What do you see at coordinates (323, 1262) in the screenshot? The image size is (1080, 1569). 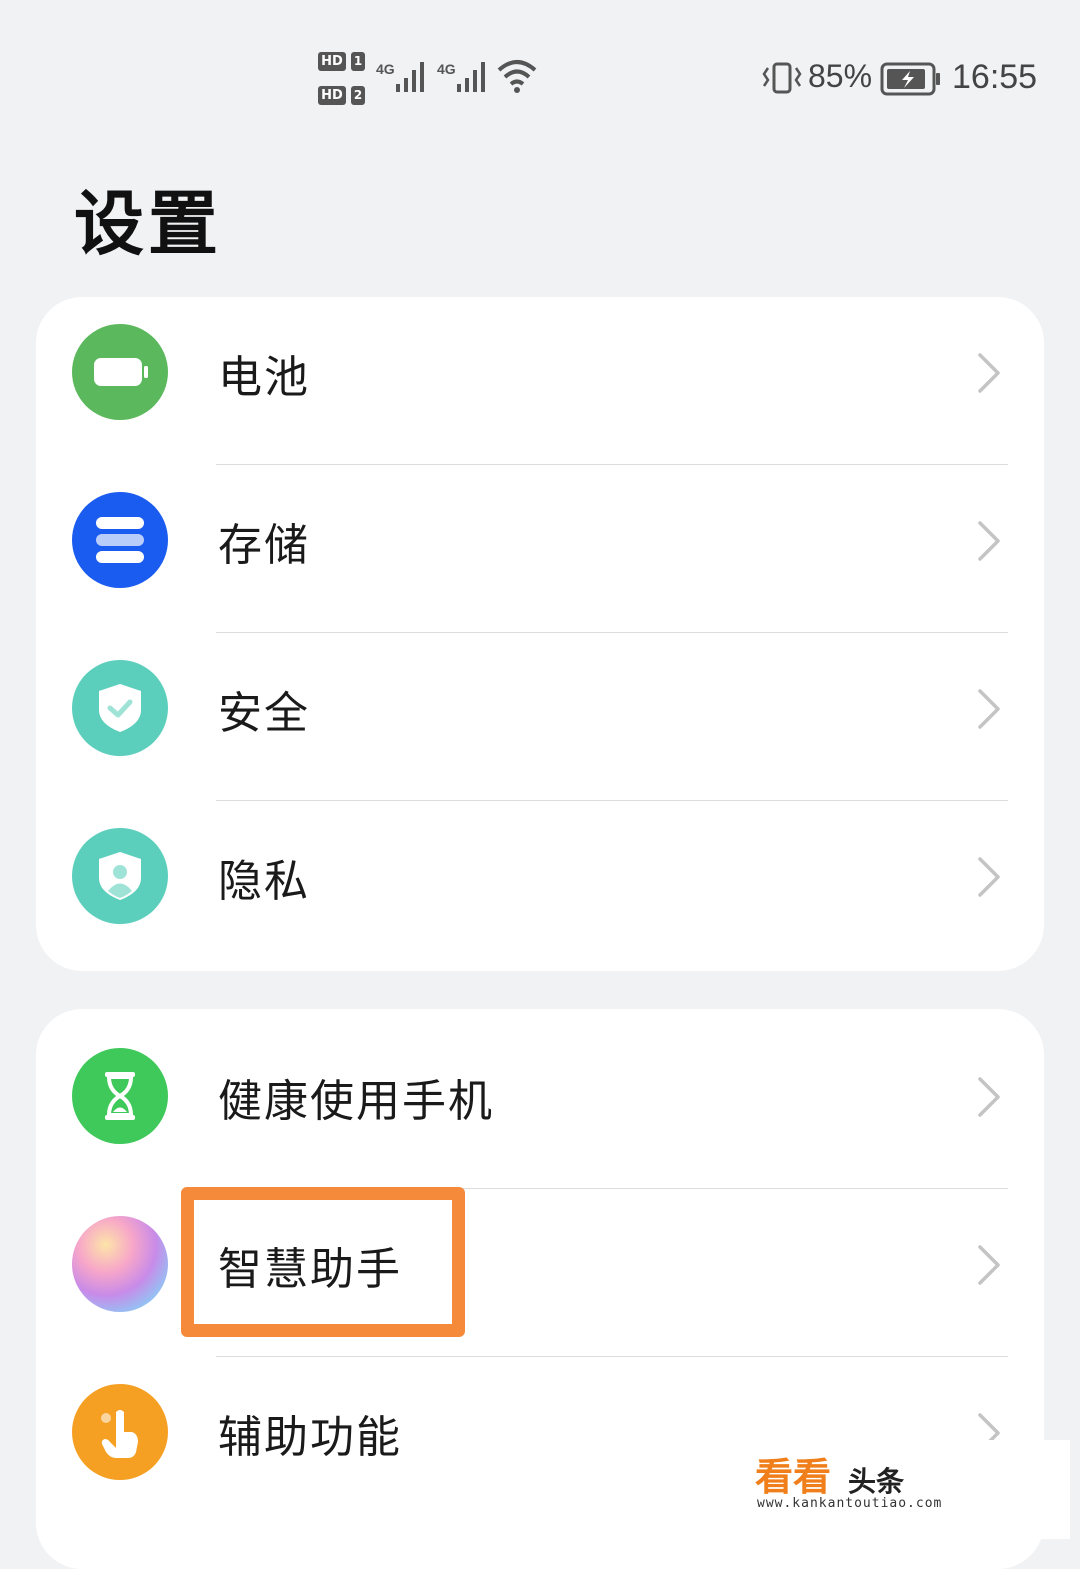 I see `highlight-box` at bounding box center [323, 1262].